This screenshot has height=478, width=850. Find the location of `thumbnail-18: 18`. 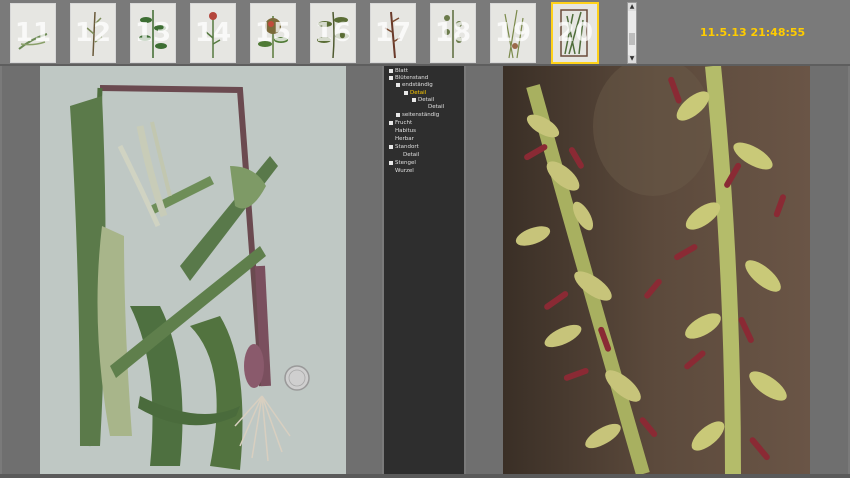

thumbnail-18: 18 is located at coordinates (453, 33).